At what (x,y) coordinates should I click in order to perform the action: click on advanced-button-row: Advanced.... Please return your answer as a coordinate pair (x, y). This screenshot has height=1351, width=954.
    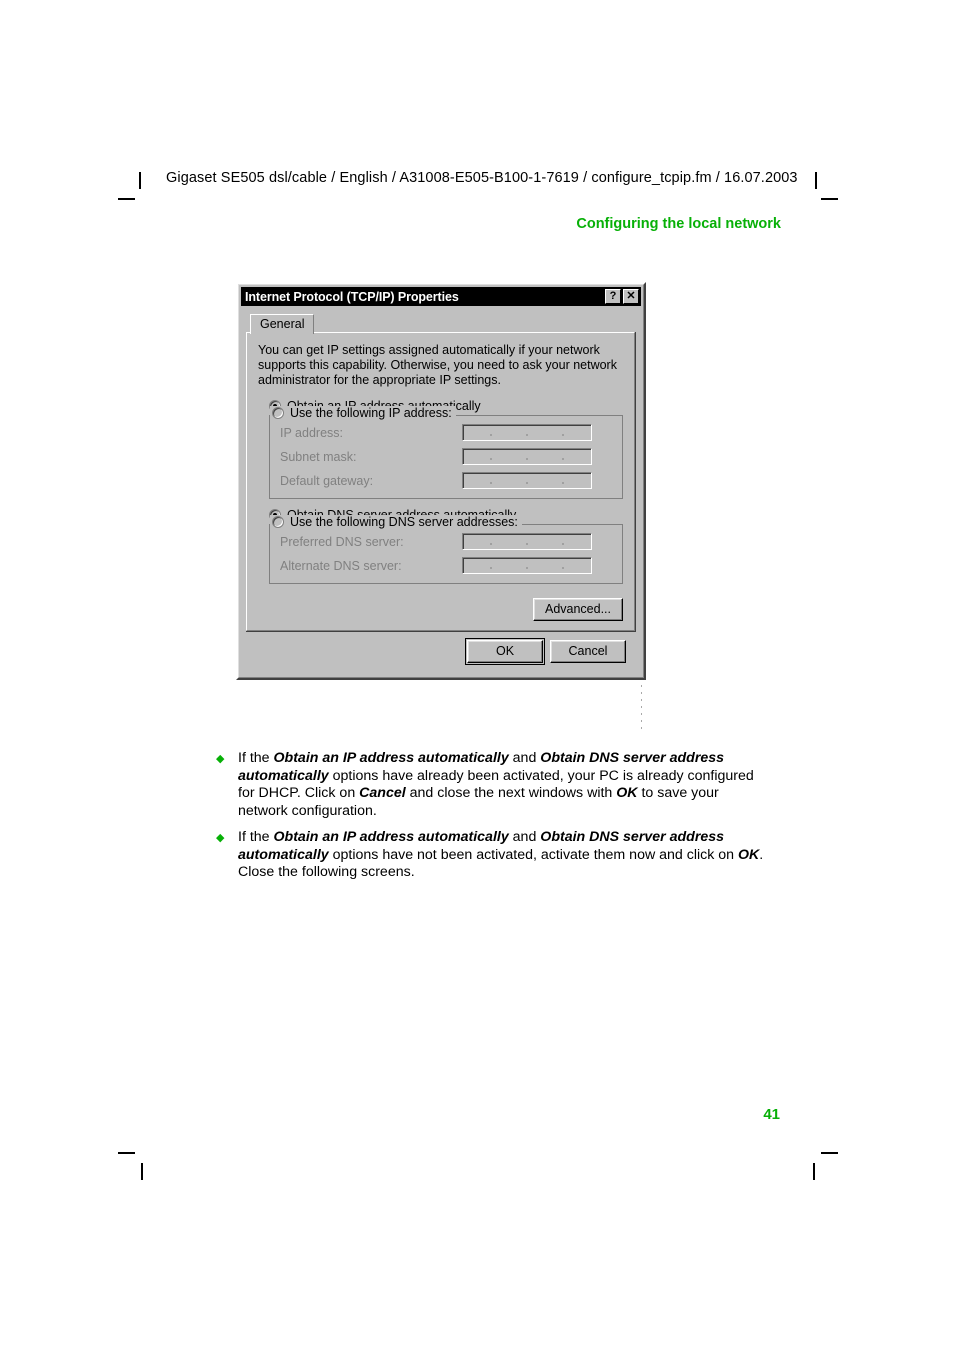
    Looking at the image, I should click on (440, 609).